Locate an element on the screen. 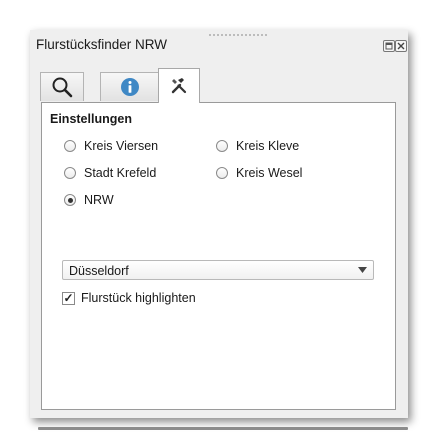  radio-kreis-kleve: Kreis Kleve is located at coordinates (257, 146).